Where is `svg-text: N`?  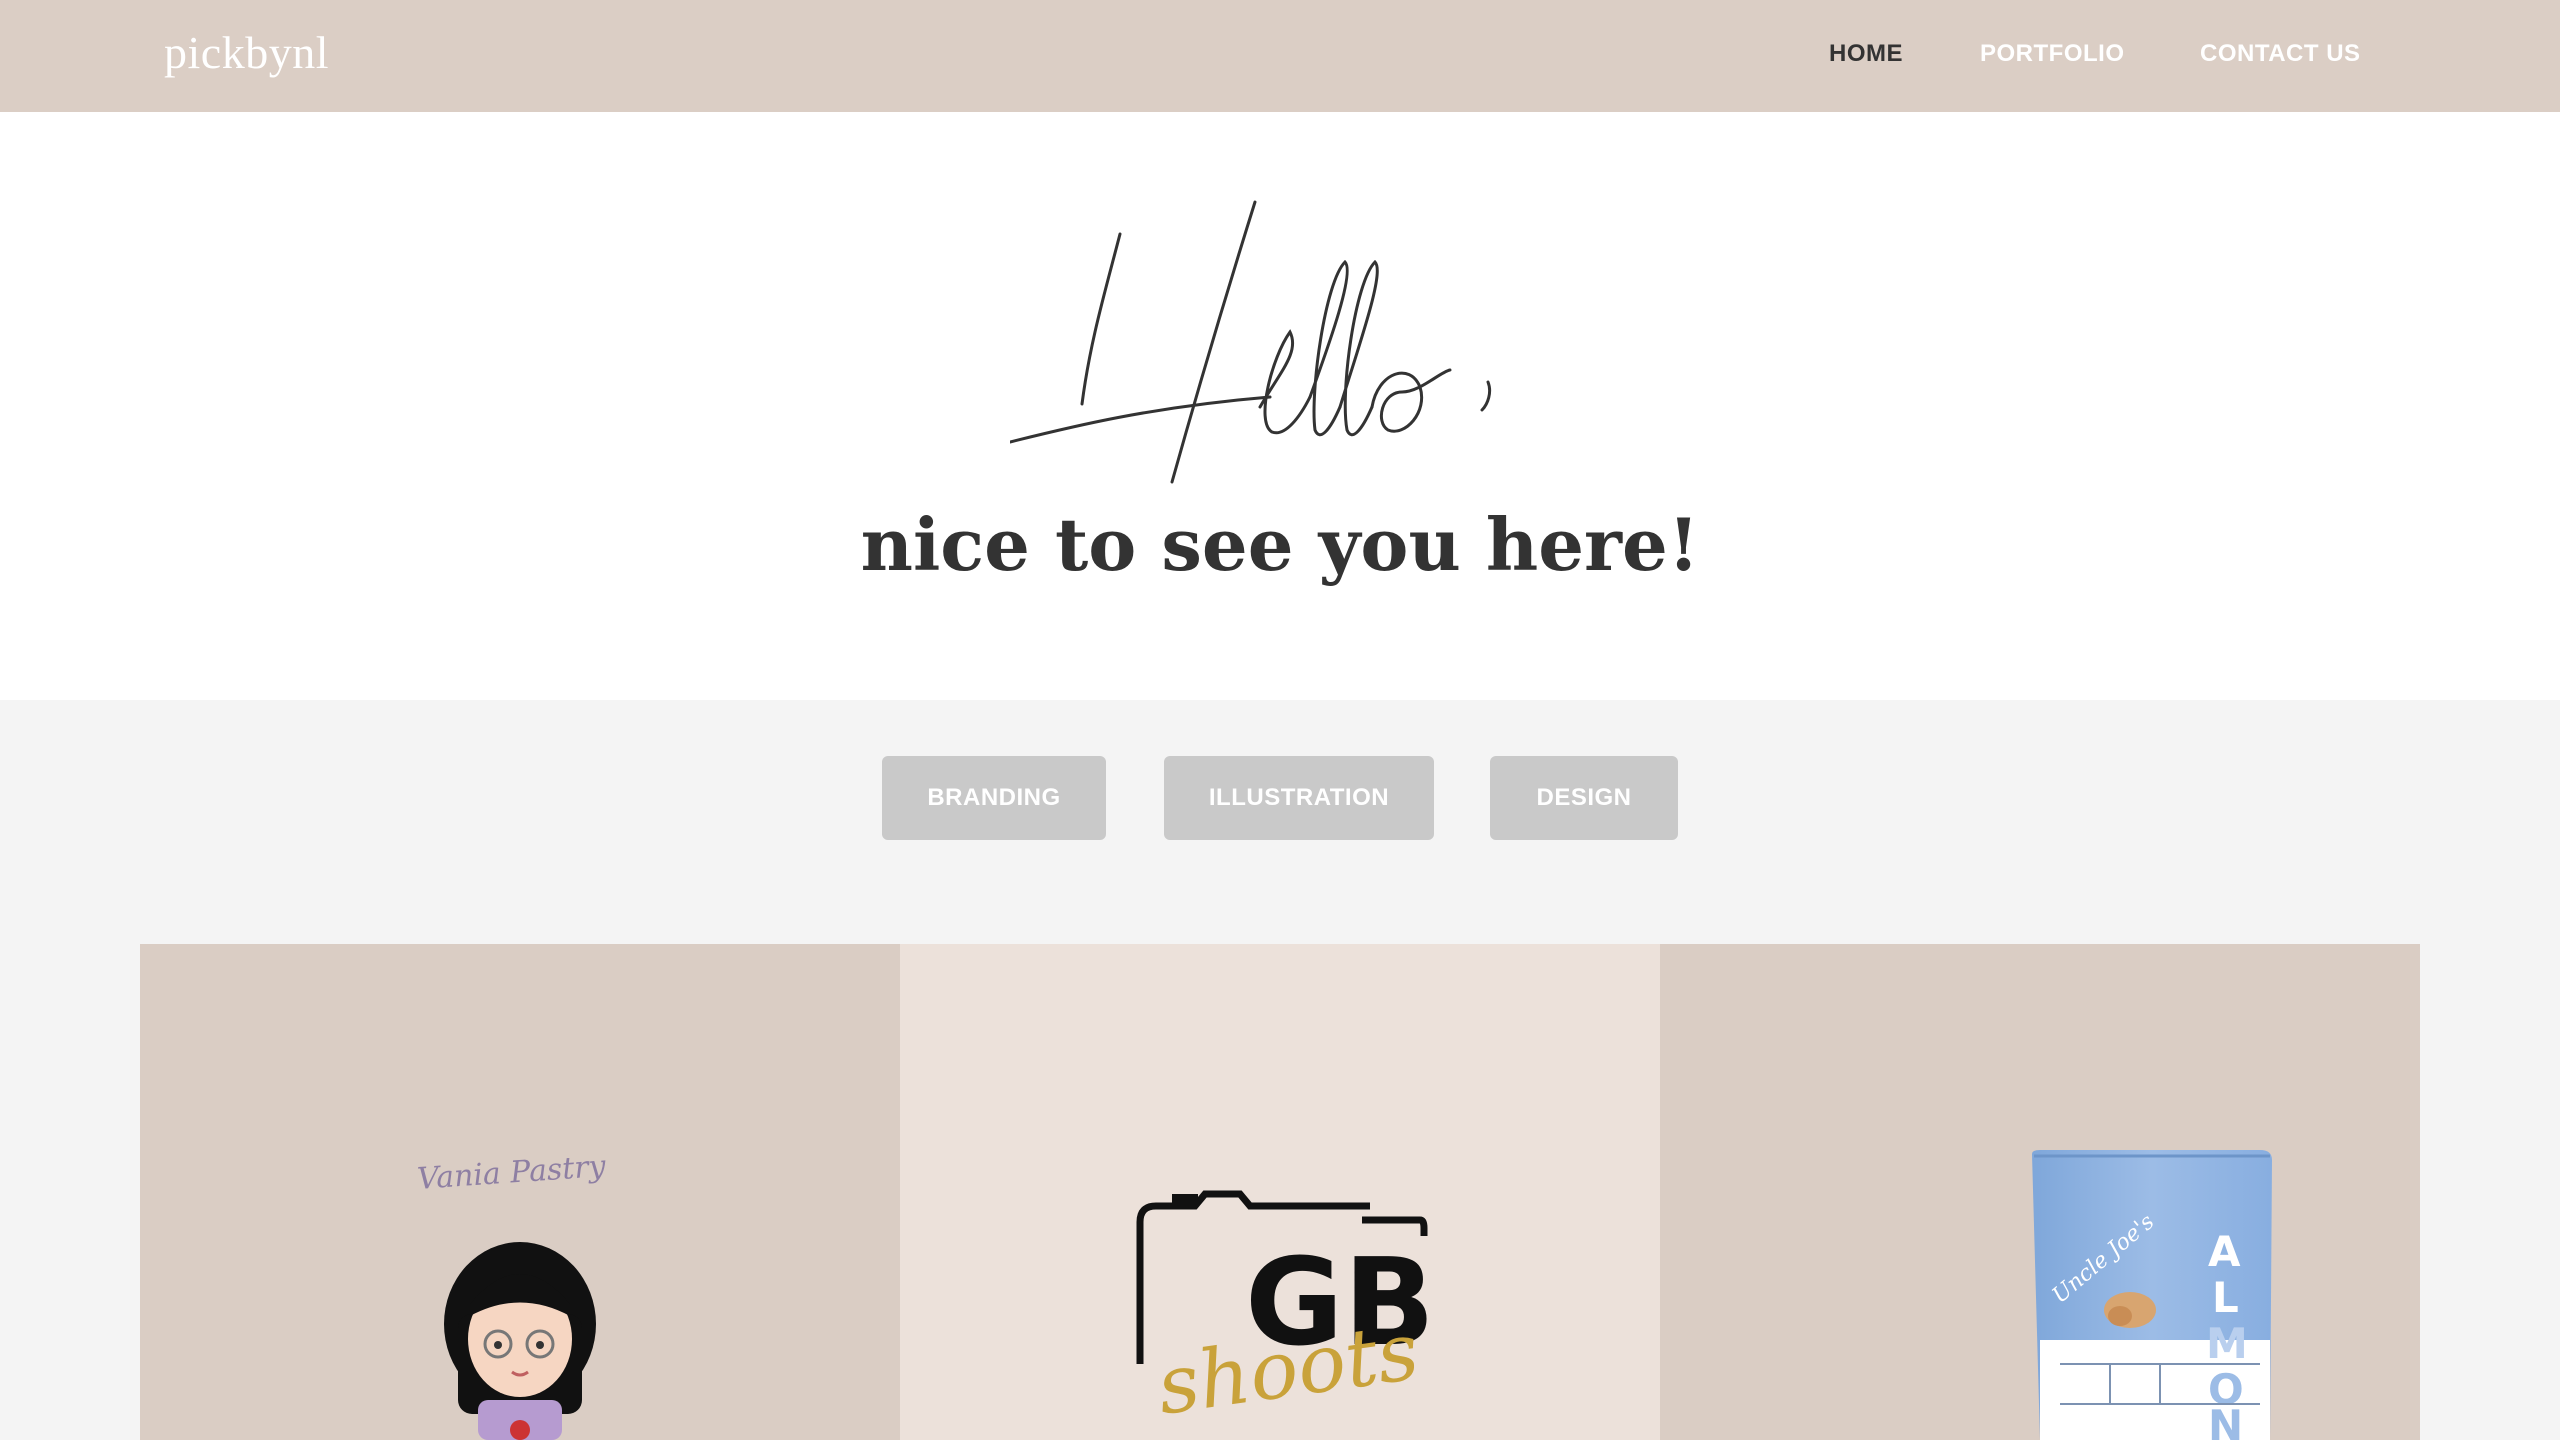 svg-text: N is located at coordinates (2225, 1420).